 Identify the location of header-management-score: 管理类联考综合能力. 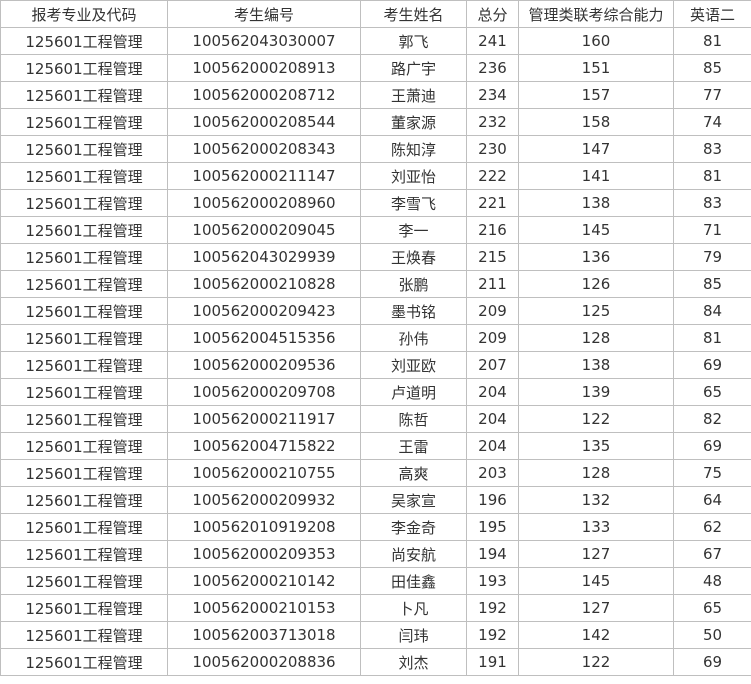
(596, 14).